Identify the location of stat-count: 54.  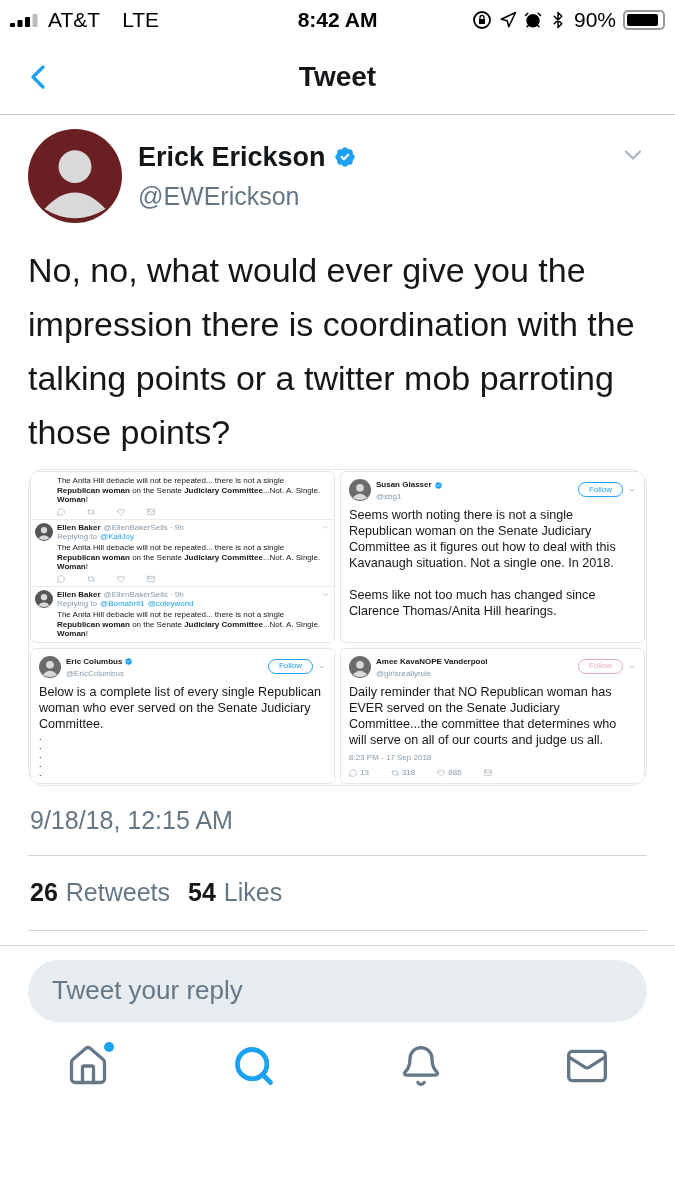
(202, 893).